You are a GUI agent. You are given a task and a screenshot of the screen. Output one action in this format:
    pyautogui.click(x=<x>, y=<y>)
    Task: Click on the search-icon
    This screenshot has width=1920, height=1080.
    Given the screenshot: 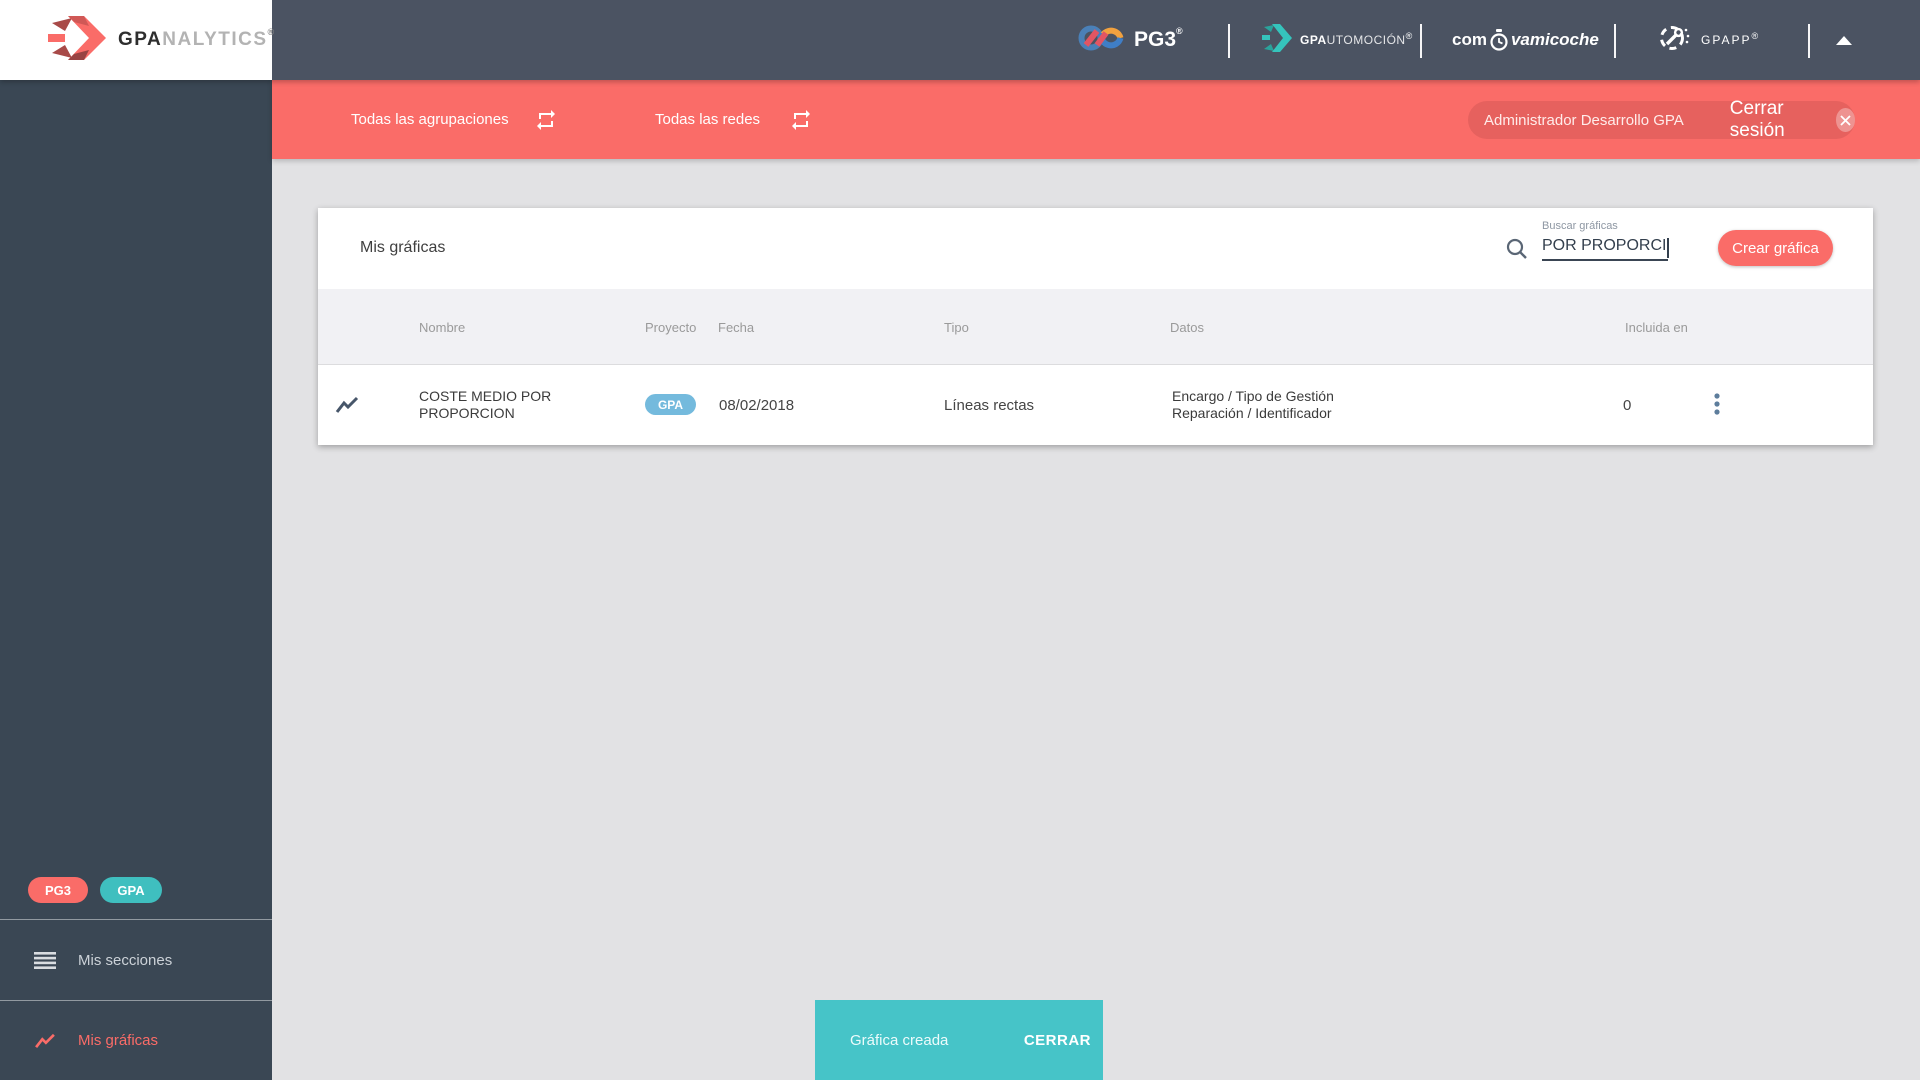 What is the action you would take?
    pyautogui.click(x=1517, y=251)
    